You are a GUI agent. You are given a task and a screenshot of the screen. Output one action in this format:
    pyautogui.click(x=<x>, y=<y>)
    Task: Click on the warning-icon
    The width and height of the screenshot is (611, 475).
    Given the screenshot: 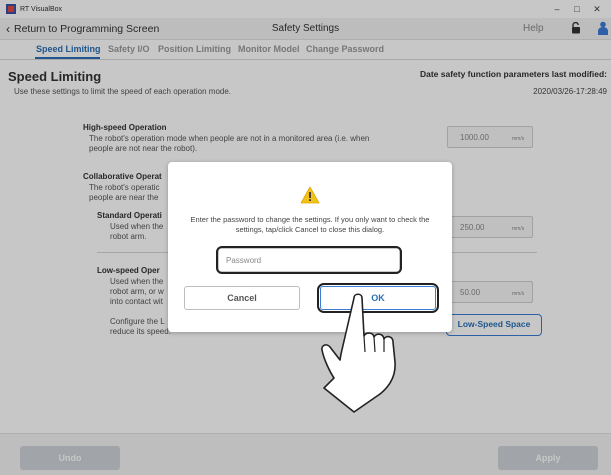 What is the action you would take?
    pyautogui.click(x=310, y=195)
    